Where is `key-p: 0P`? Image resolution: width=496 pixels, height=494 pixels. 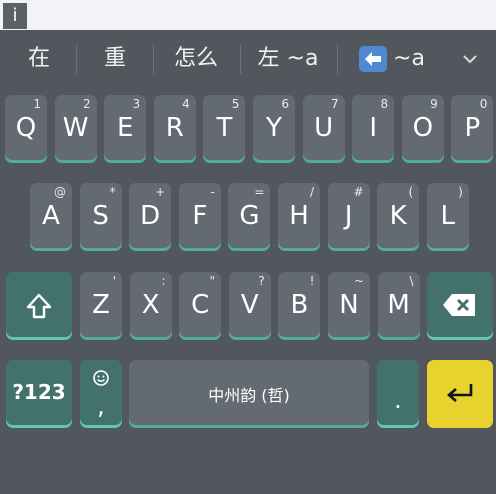 key-p: 0P is located at coordinates (472, 129).